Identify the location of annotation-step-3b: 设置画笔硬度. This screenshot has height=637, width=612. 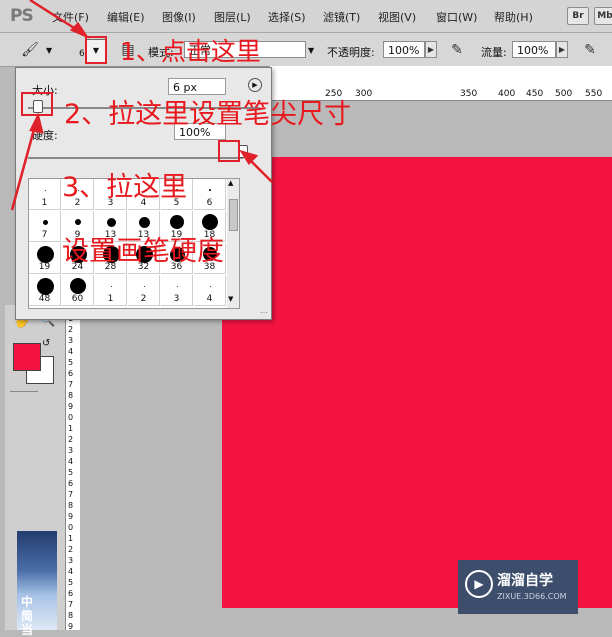
(143, 251).